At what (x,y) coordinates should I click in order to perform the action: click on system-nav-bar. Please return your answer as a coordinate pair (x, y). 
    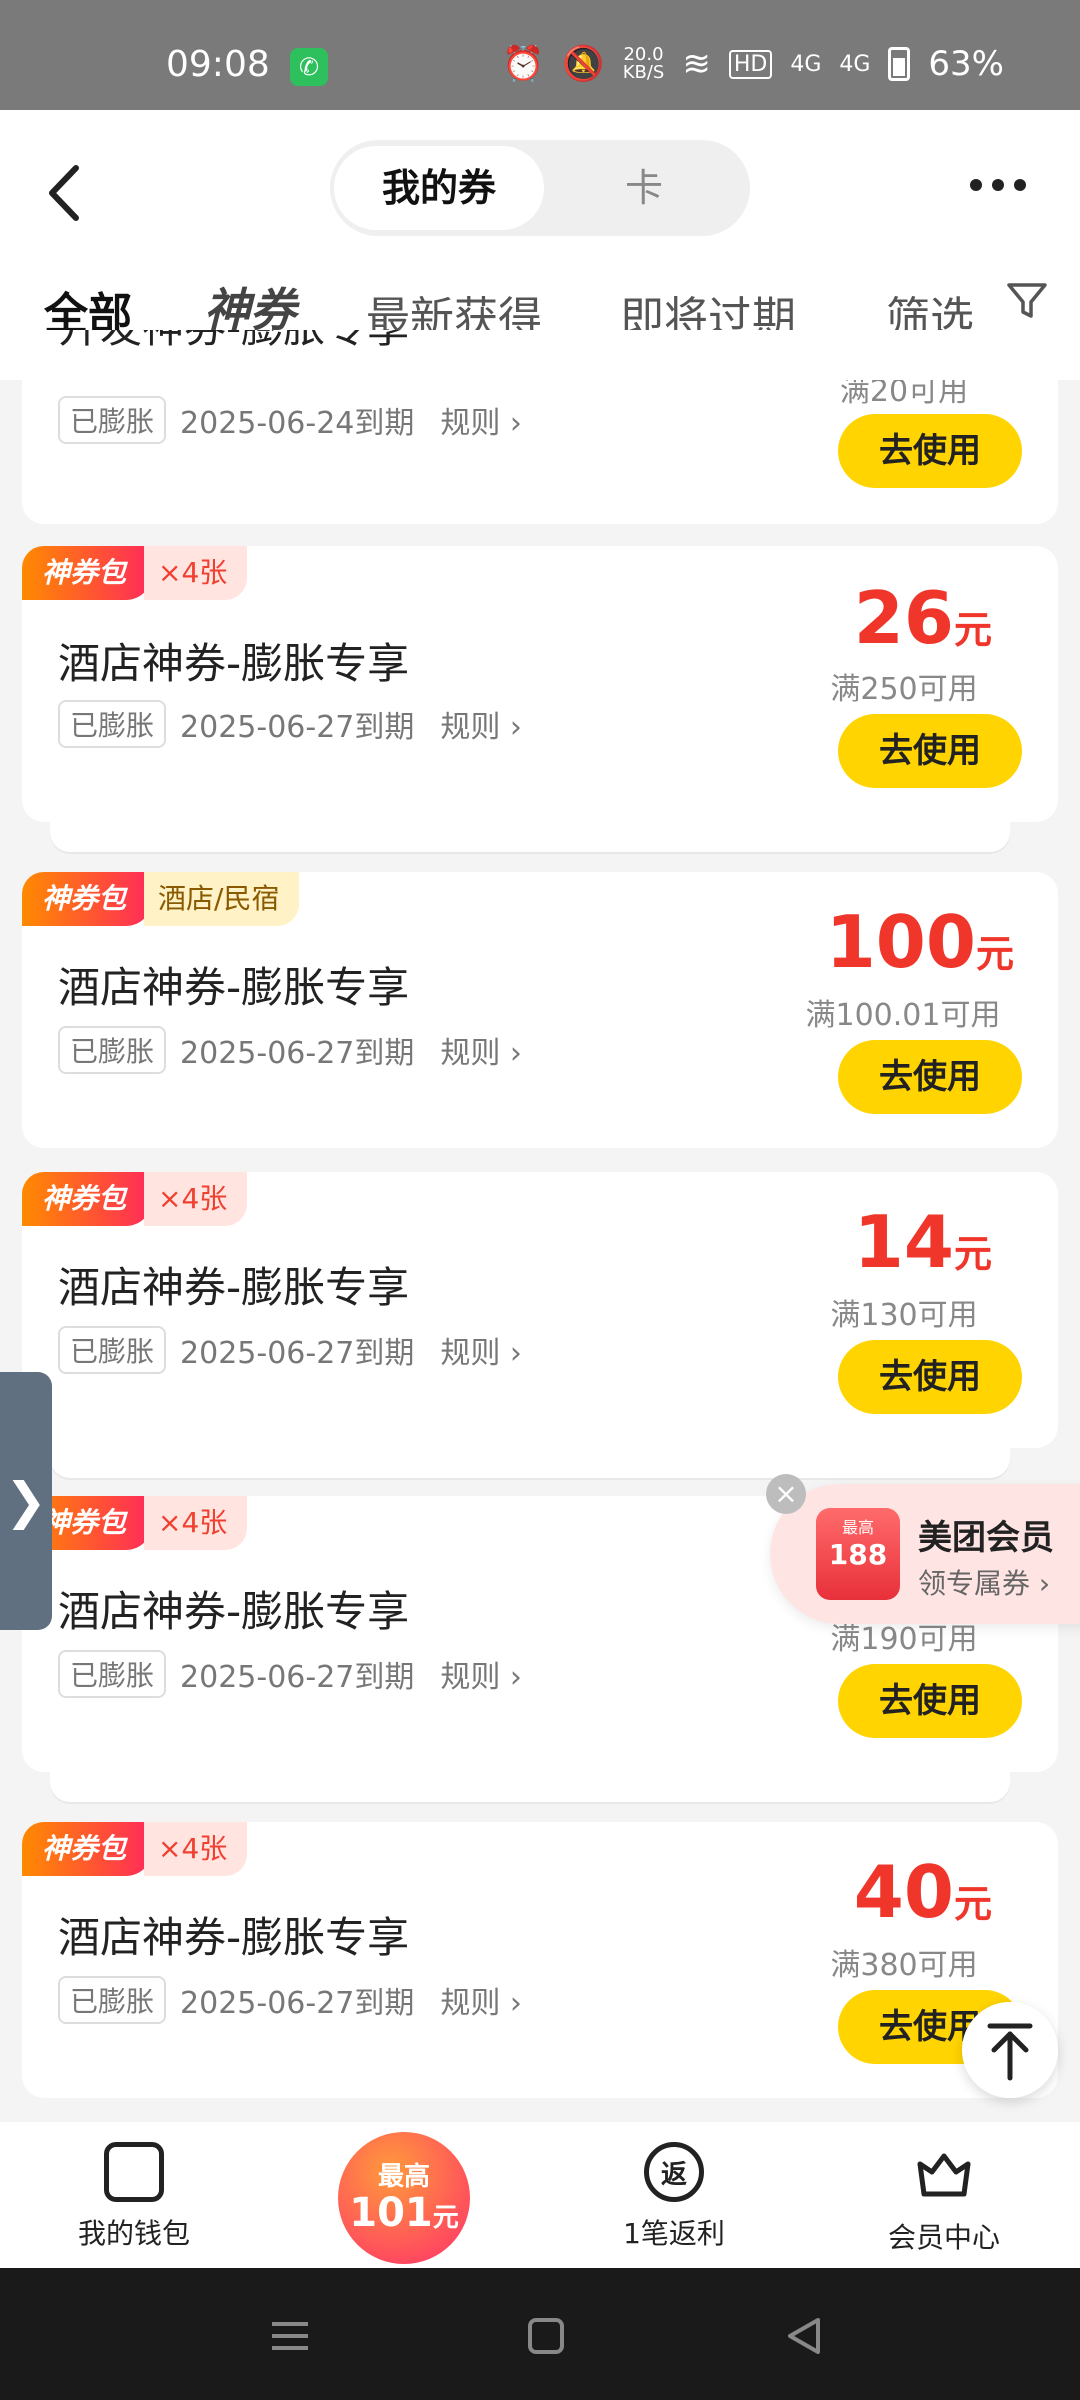
    Looking at the image, I should click on (540, 2334).